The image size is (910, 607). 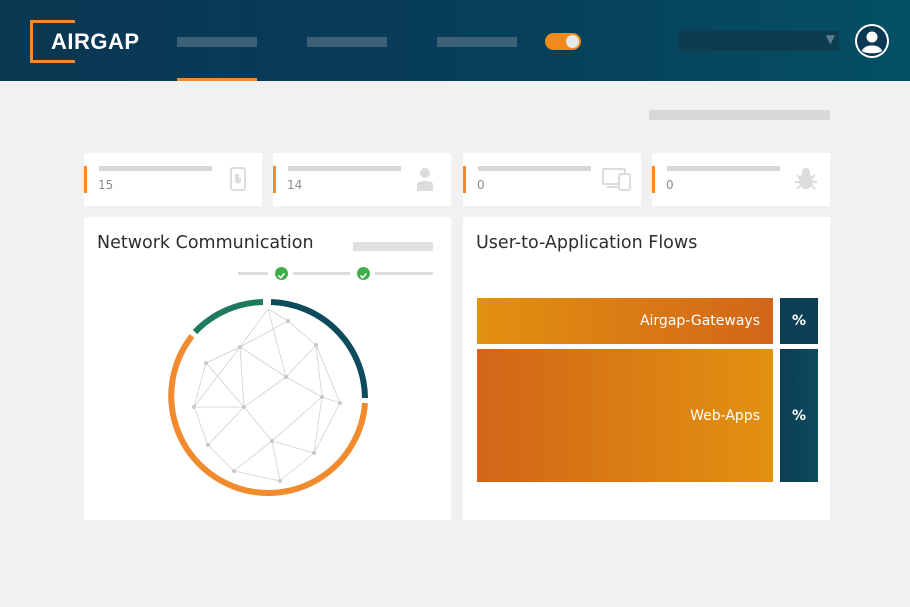 I want to click on flow-label: Airgap-Gateways, so click(x=699, y=321).